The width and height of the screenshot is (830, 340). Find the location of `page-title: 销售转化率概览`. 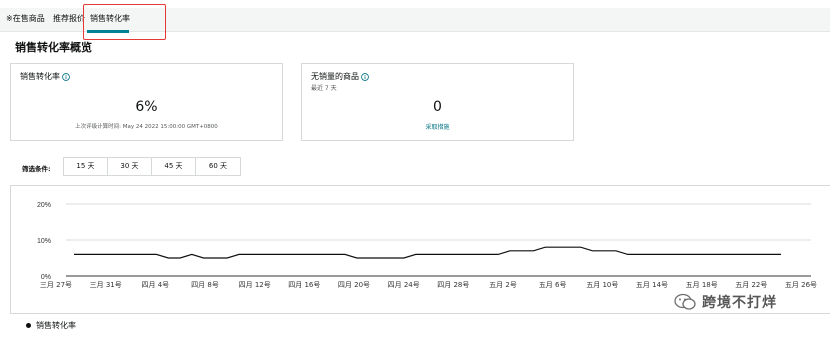

page-title: 销售转化率概览 is located at coordinates (53, 47).